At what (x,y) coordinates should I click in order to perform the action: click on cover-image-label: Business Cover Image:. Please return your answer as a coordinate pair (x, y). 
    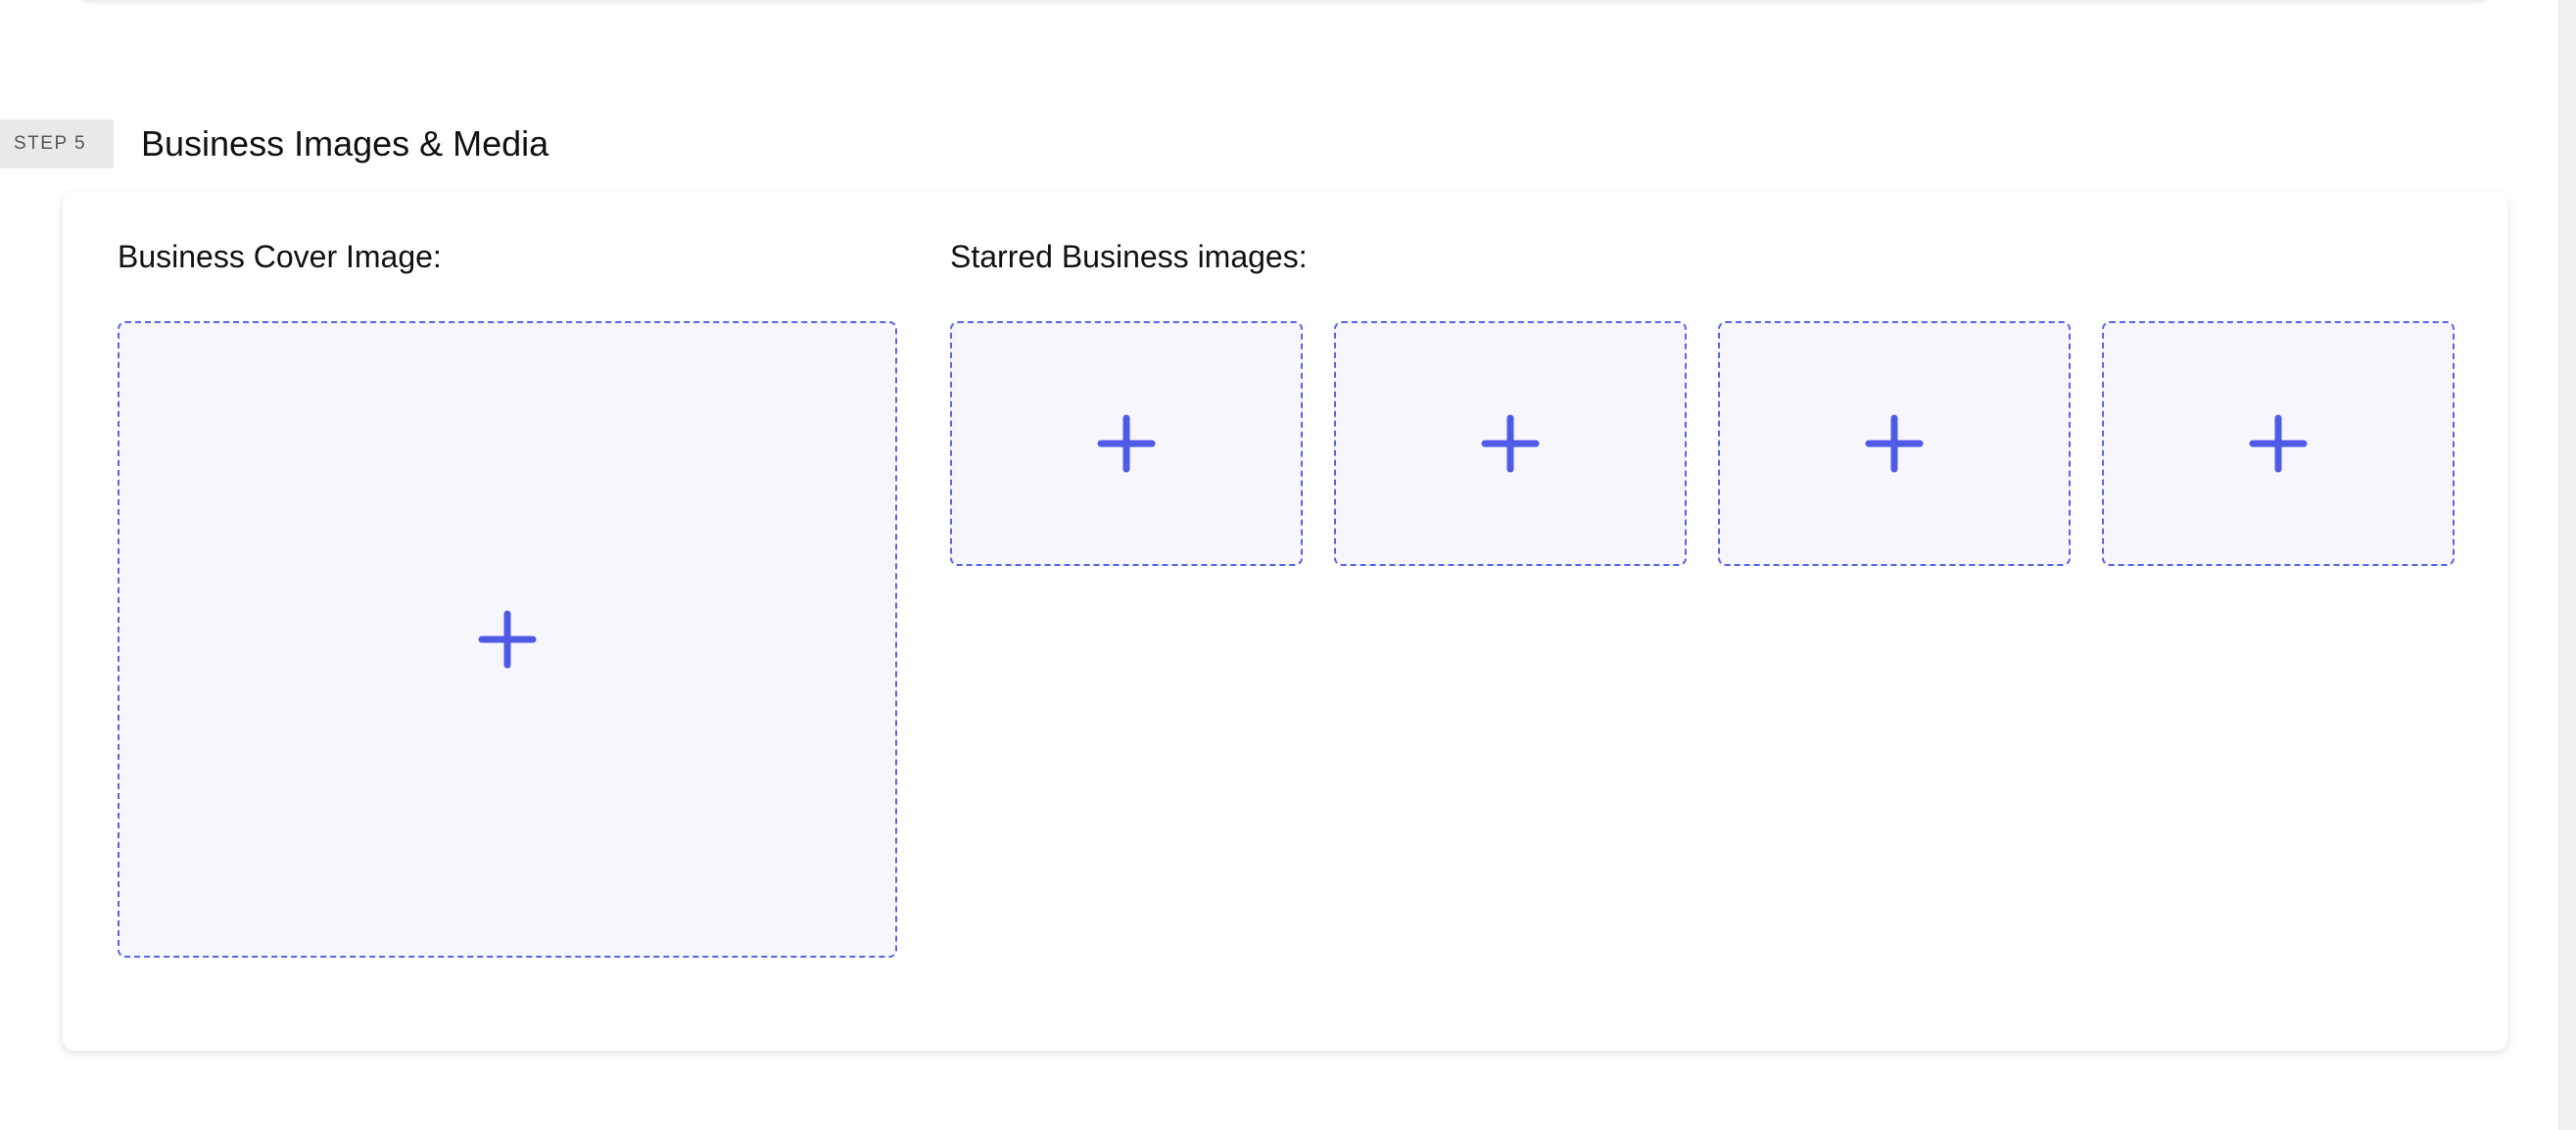
    Looking at the image, I should click on (280, 256).